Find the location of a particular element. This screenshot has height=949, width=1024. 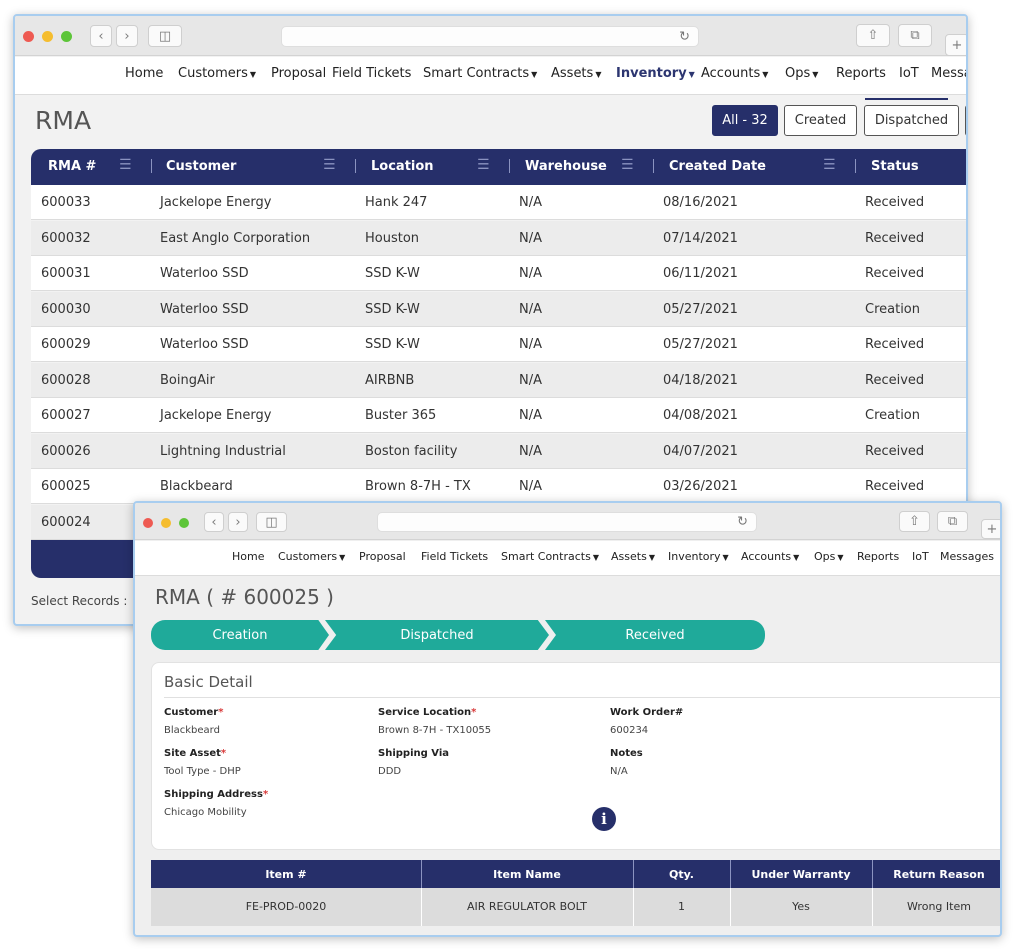

status-cell: Creation is located at coordinates (893, 309).